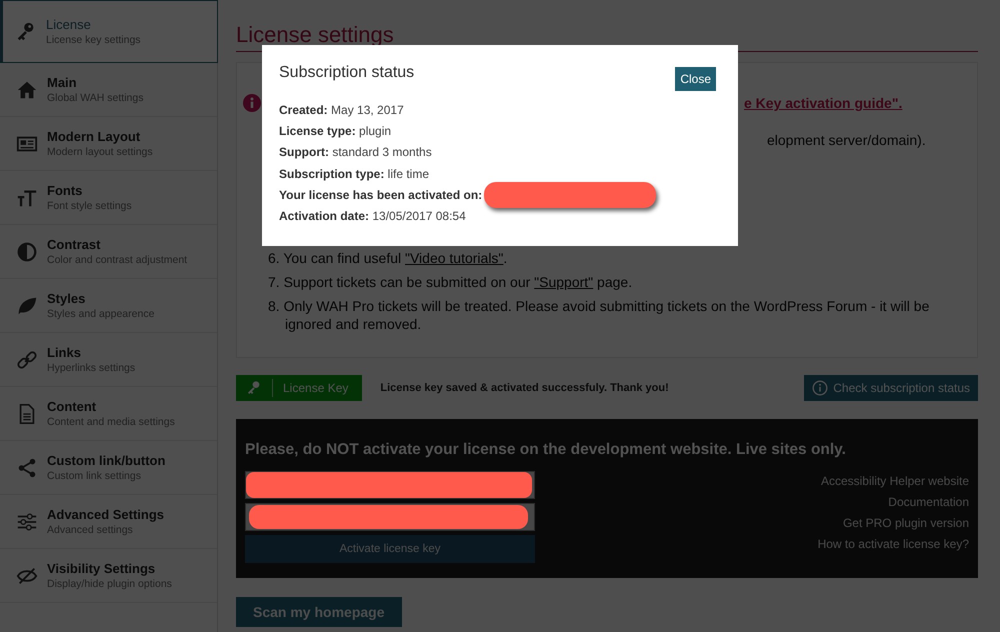 The width and height of the screenshot is (1000, 632). What do you see at coordinates (65, 190) in the screenshot?
I see `item-title: Fonts` at bounding box center [65, 190].